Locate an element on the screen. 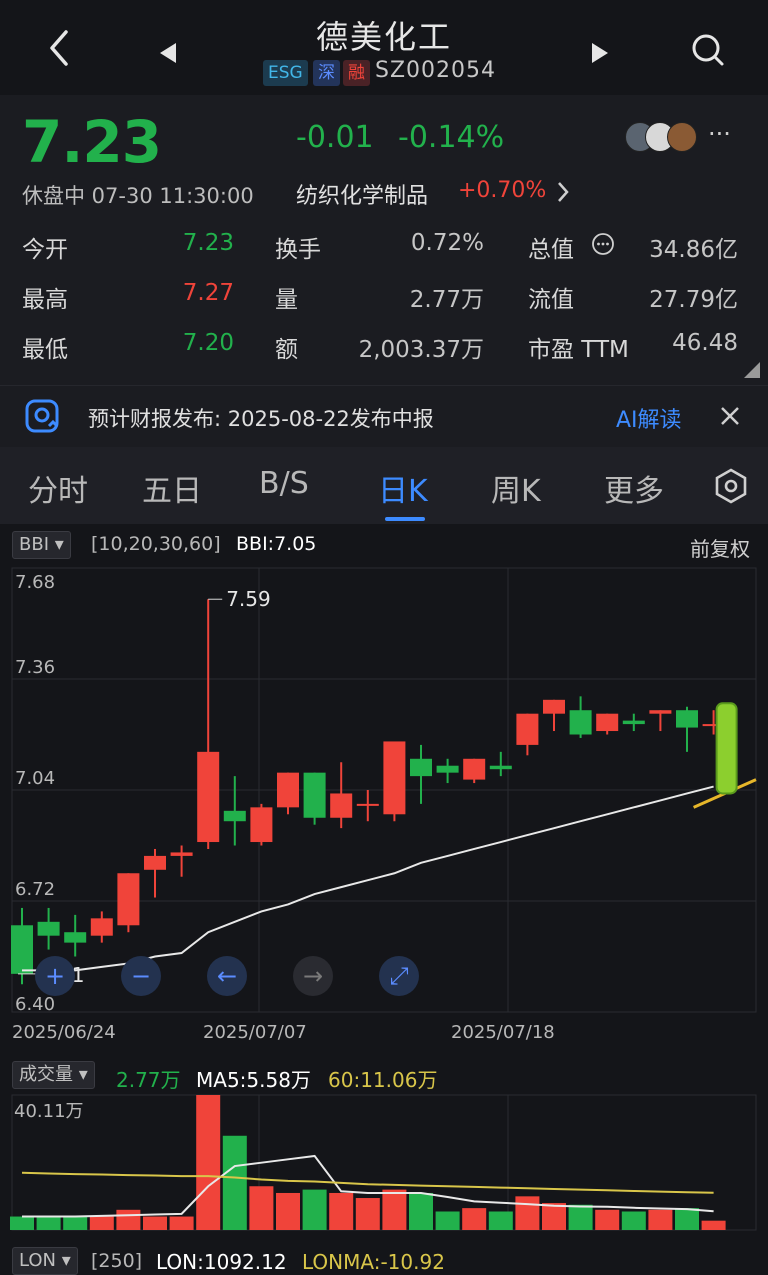 The width and height of the screenshot is (768, 1275). price-change-pct: -0.14% is located at coordinates (451, 137).